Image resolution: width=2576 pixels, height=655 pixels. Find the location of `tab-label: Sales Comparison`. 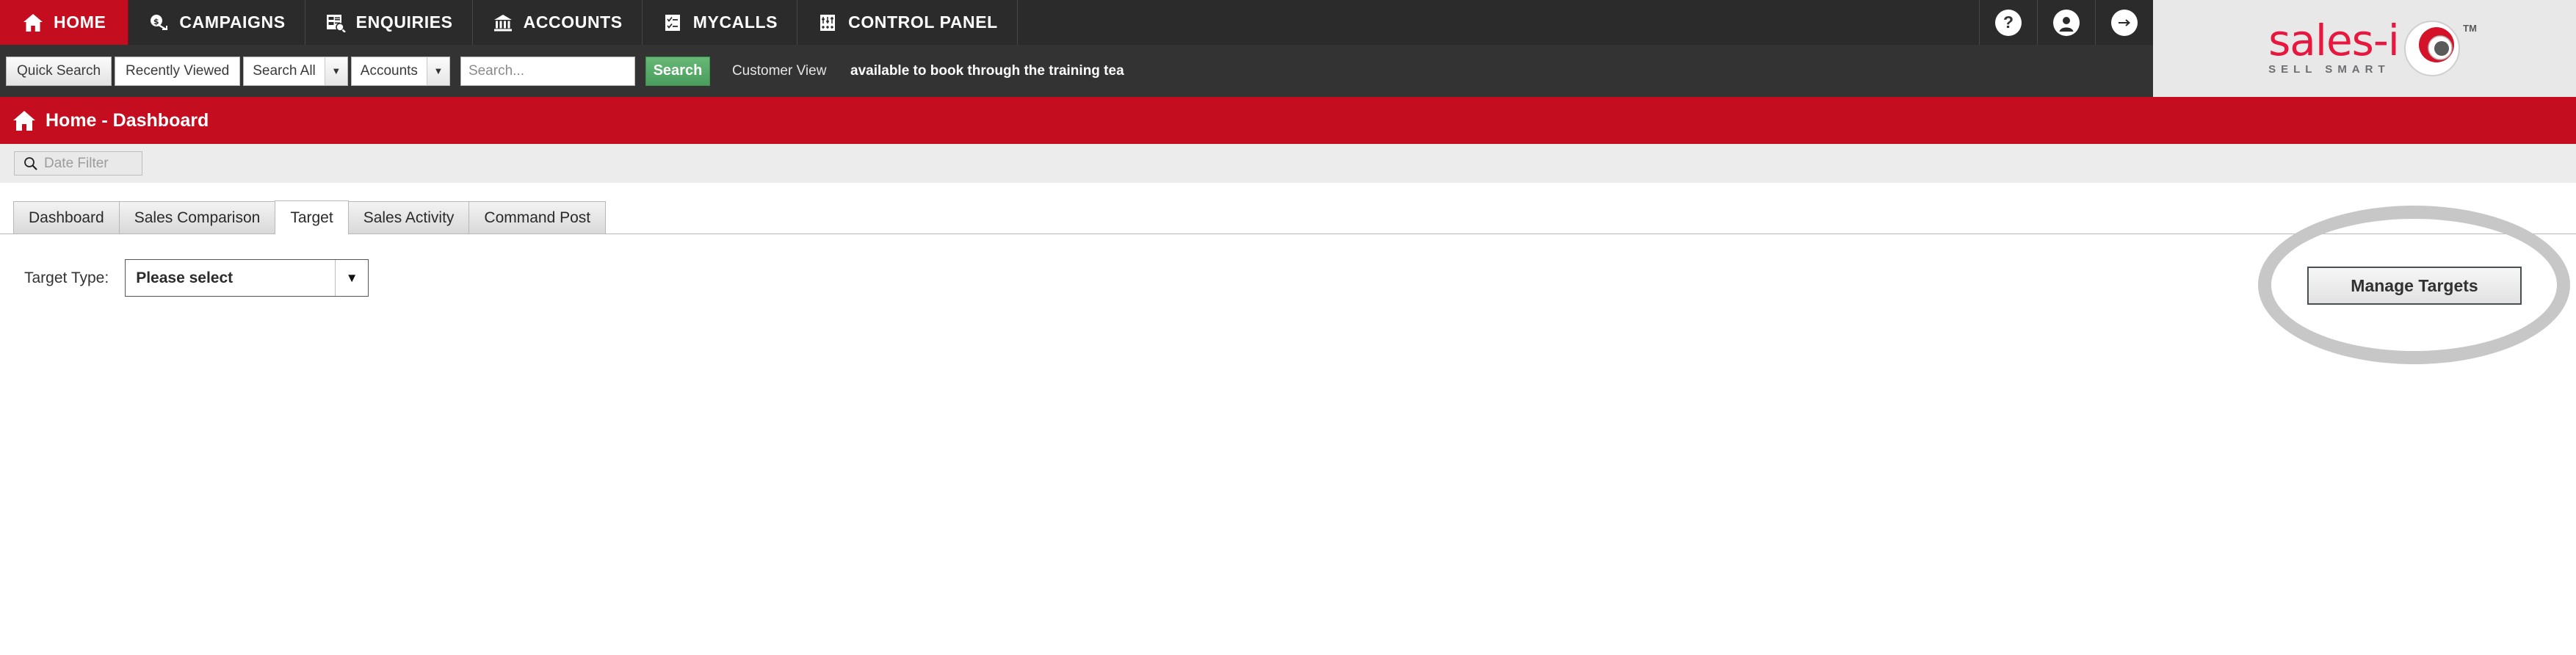

tab-label: Sales Comparison is located at coordinates (197, 217).